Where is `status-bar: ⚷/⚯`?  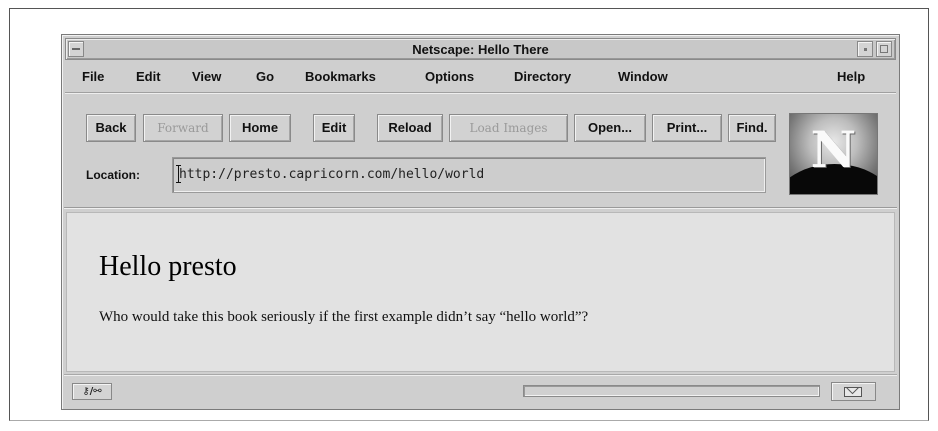 status-bar: ⚷/⚯ is located at coordinates (480, 390).